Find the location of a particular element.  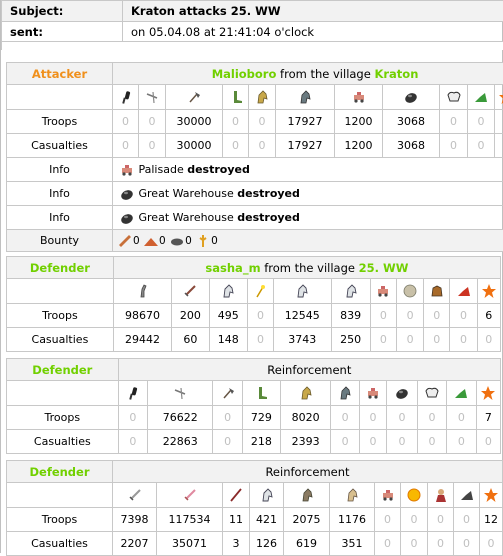

reinforcement-title: Reinforcement is located at coordinates (309, 370).